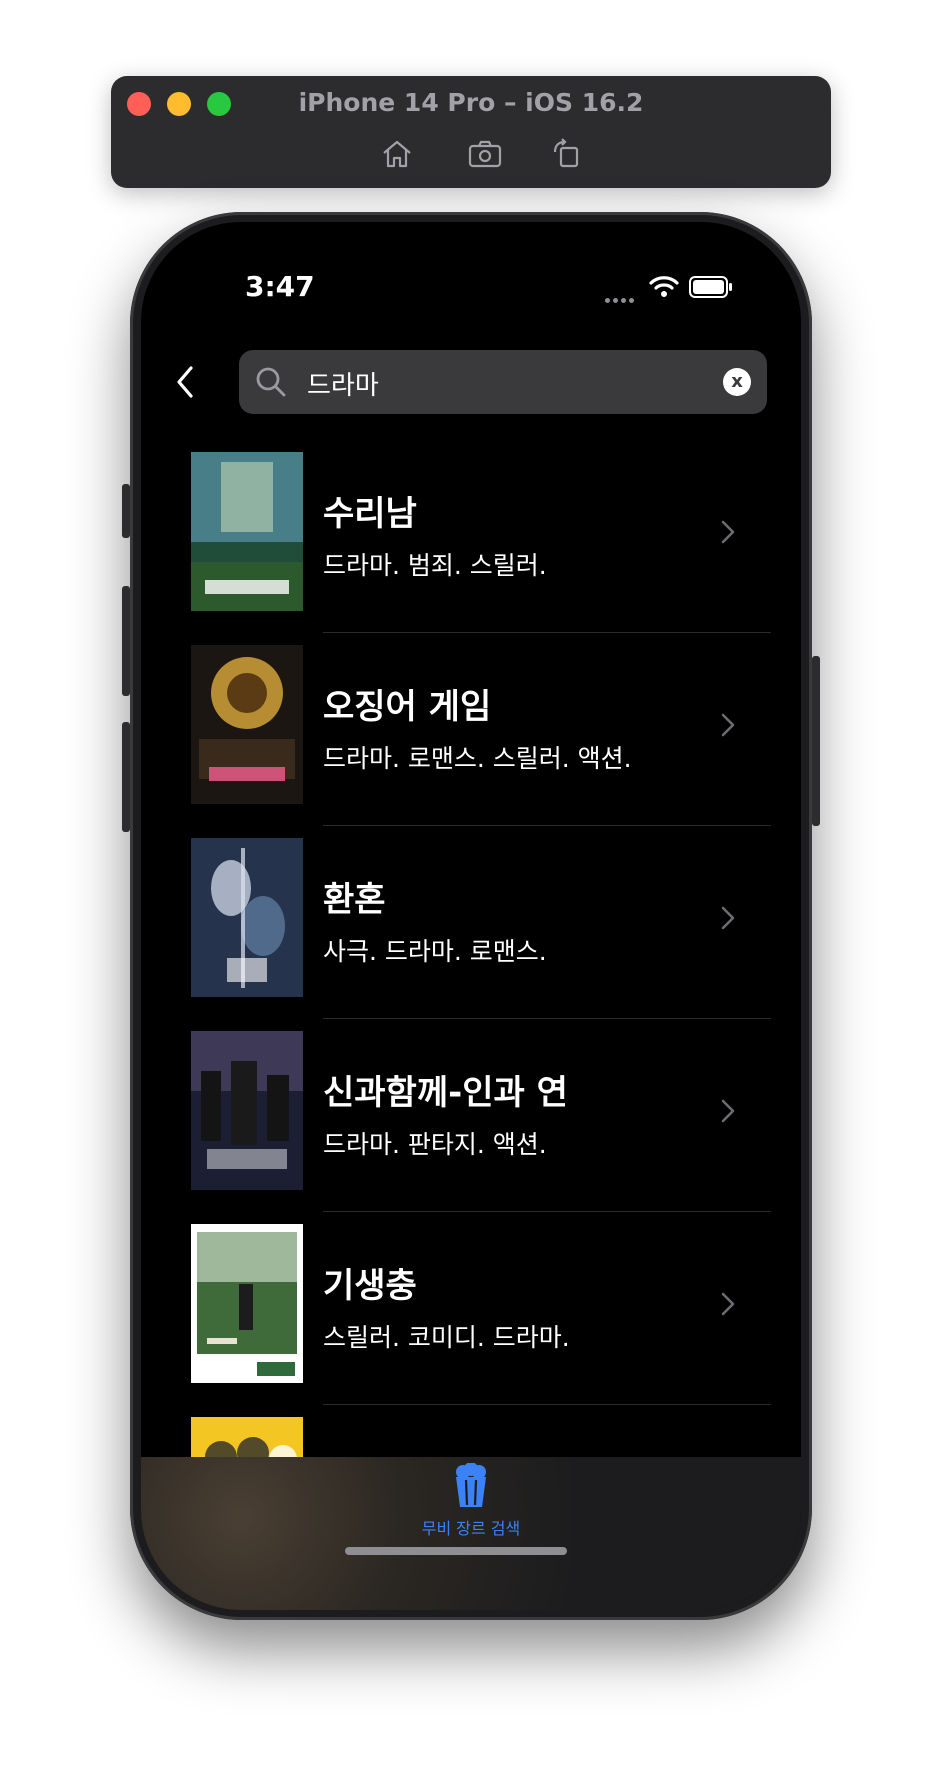 The width and height of the screenshot is (942, 1772). What do you see at coordinates (471, 1485) in the screenshot?
I see `popcorn-icon` at bounding box center [471, 1485].